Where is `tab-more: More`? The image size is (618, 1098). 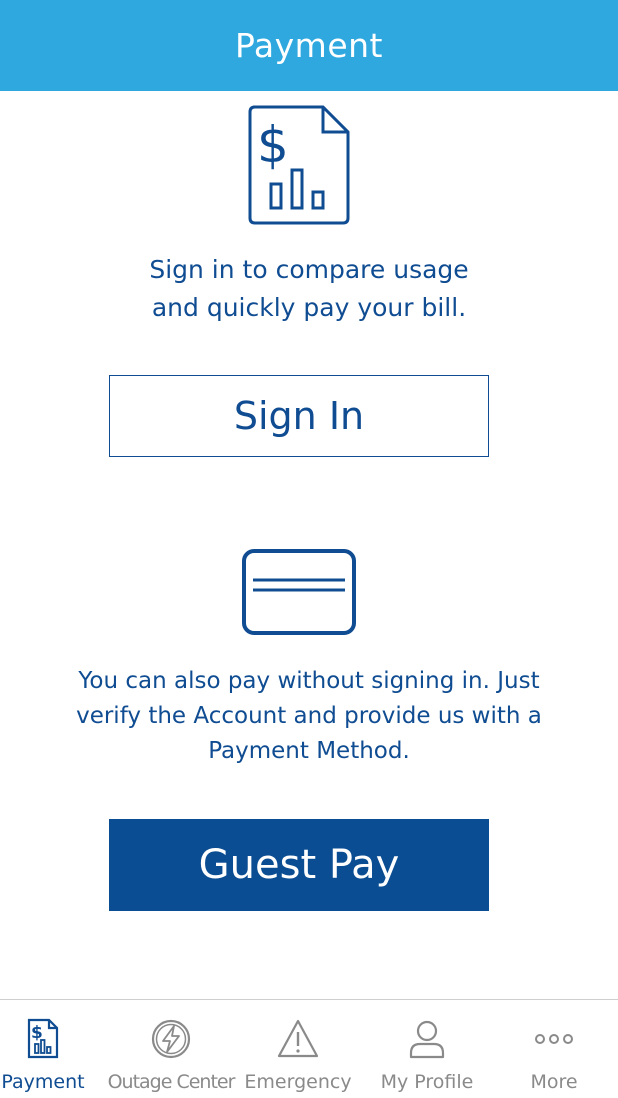 tab-more: More is located at coordinates (554, 1049).